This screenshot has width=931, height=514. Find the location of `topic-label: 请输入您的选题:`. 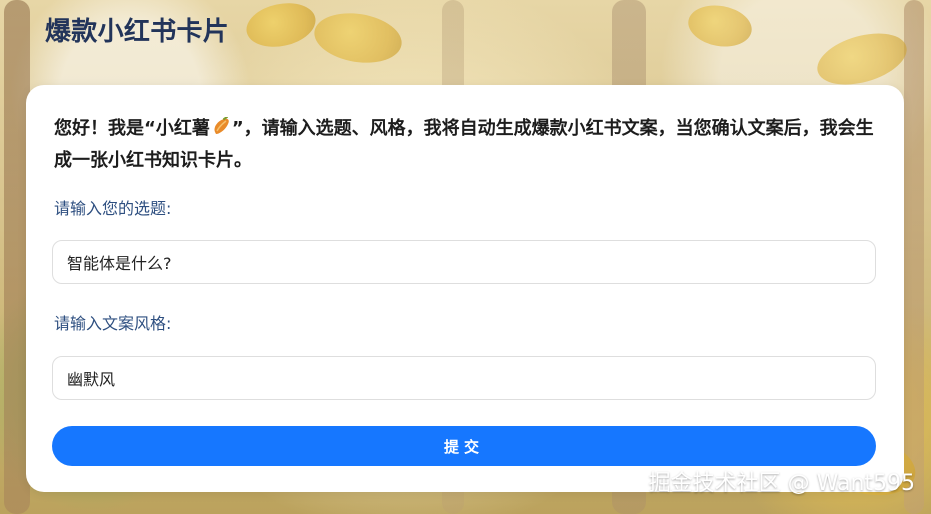

topic-label: 请输入您的选题: is located at coordinates (113, 208).